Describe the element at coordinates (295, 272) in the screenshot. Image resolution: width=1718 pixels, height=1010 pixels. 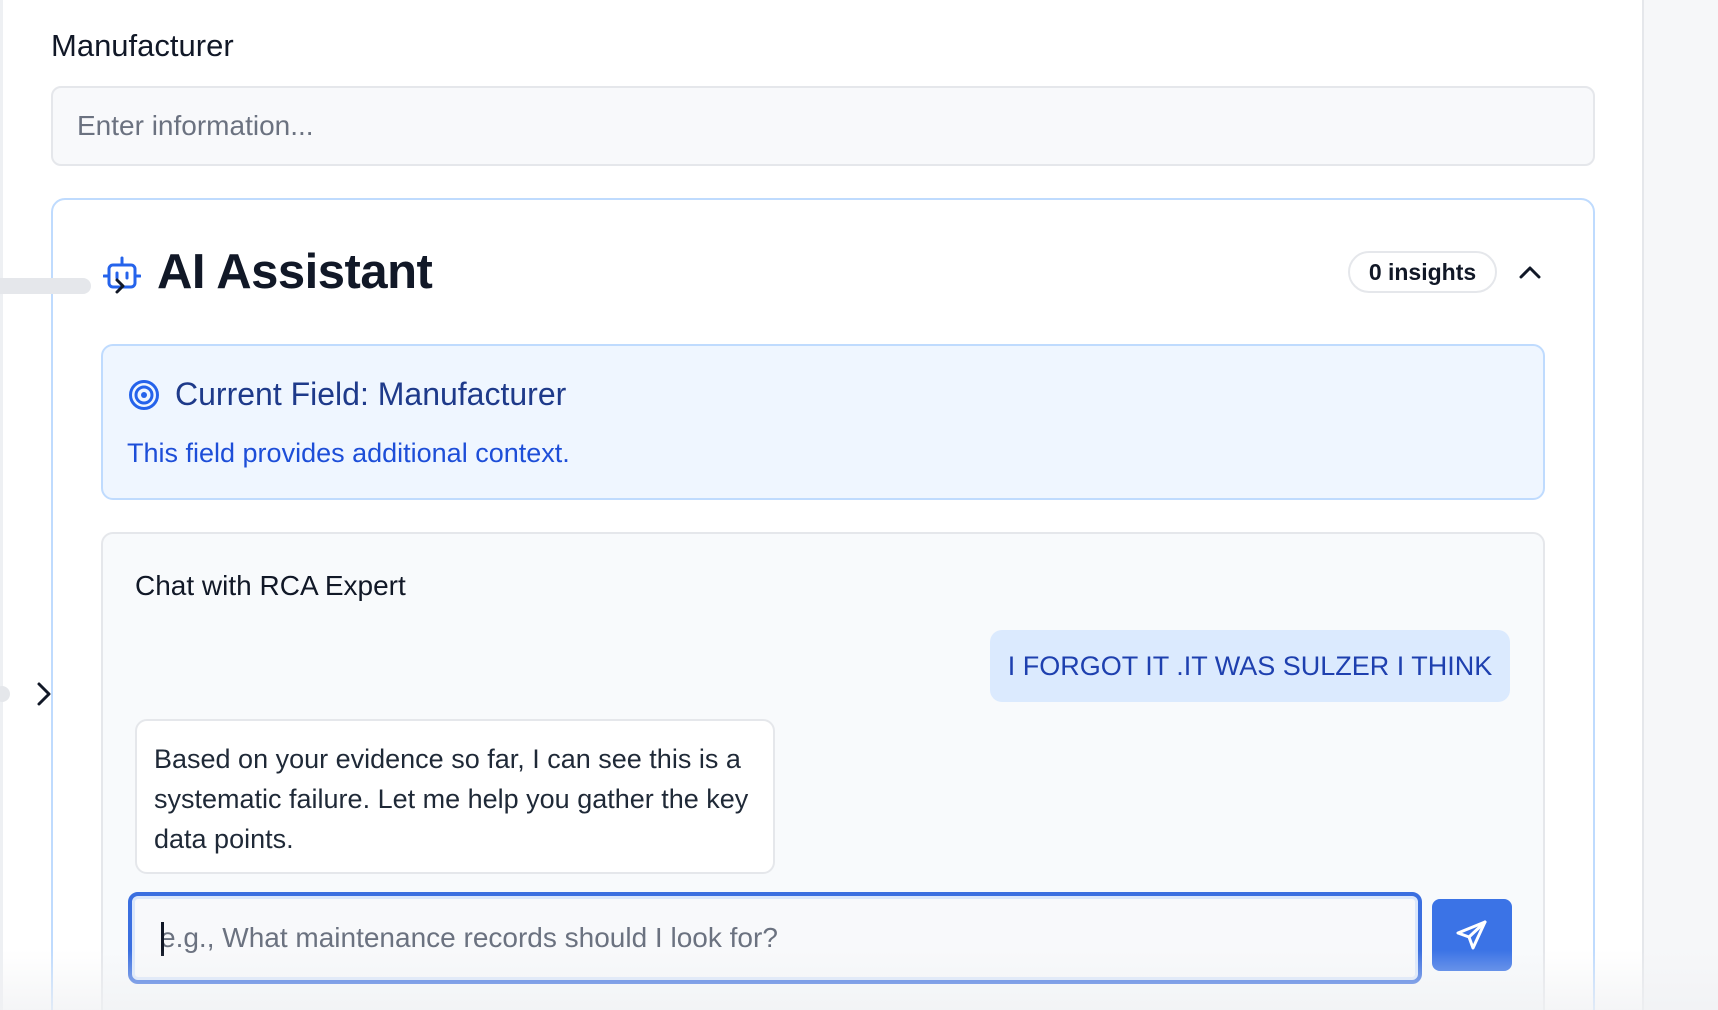
I see `ai-assistant-title: AI Assistant` at that location.